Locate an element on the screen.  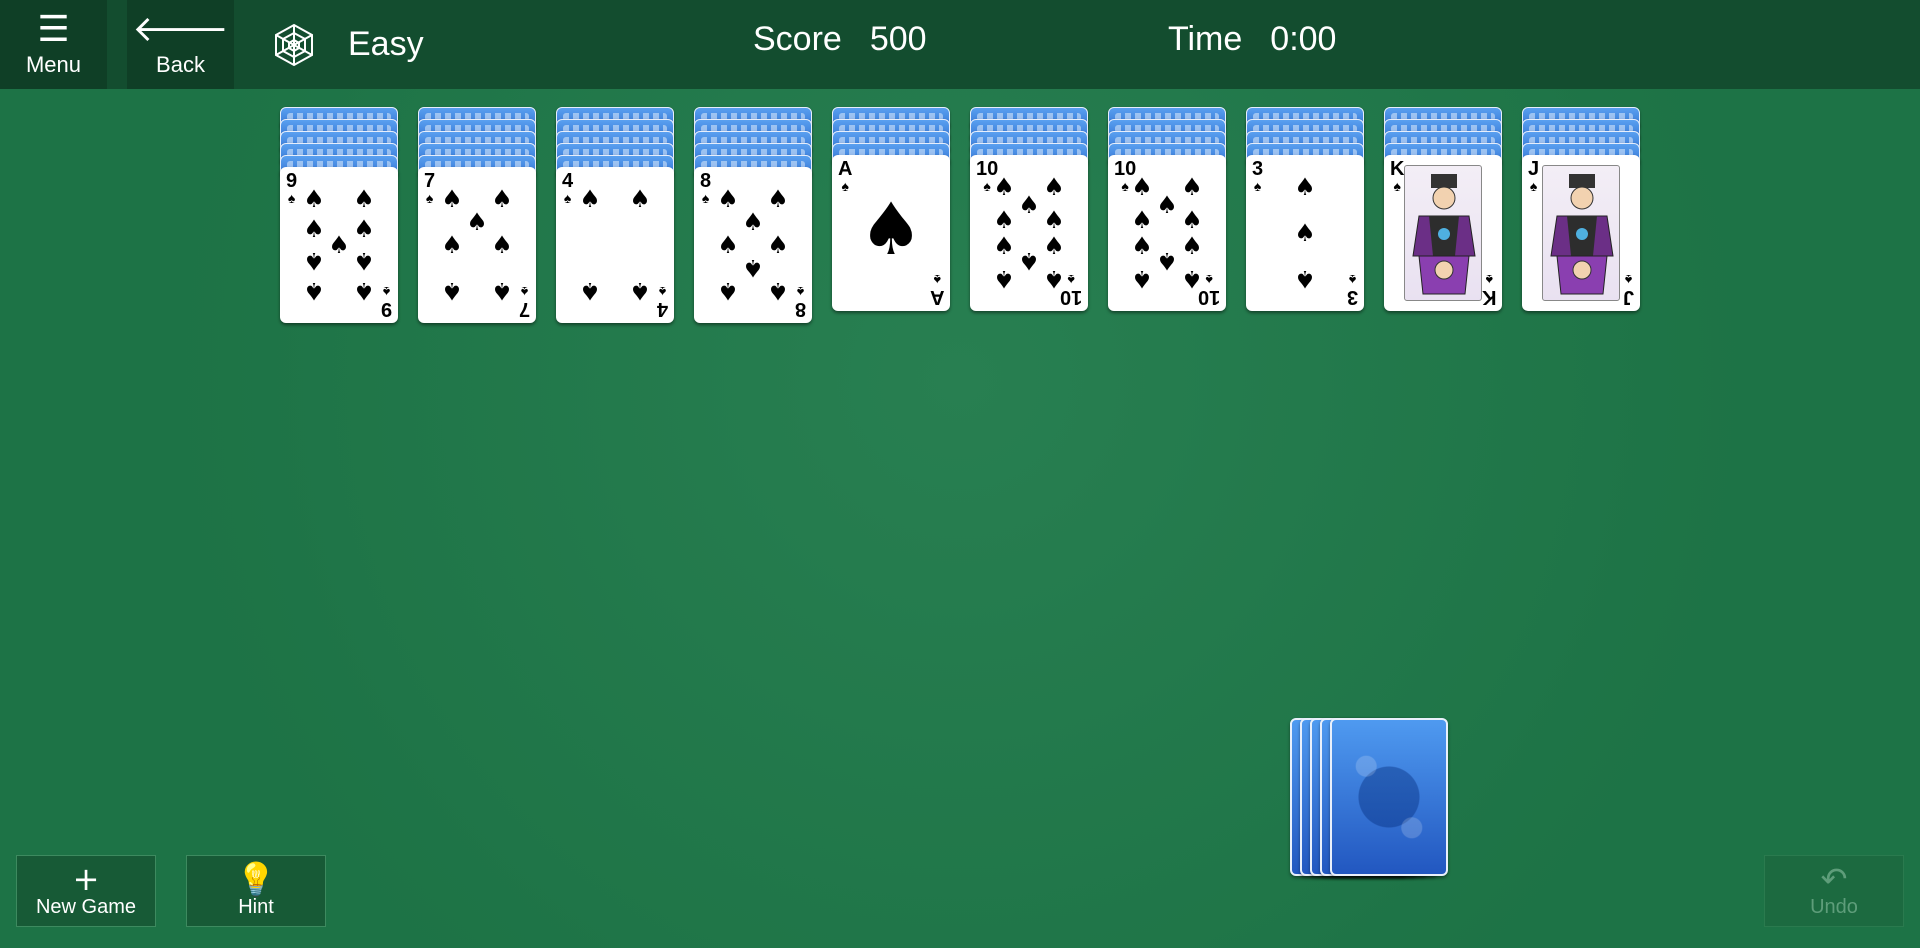
hint-button: 💡 Hint is located at coordinates (256, 891).